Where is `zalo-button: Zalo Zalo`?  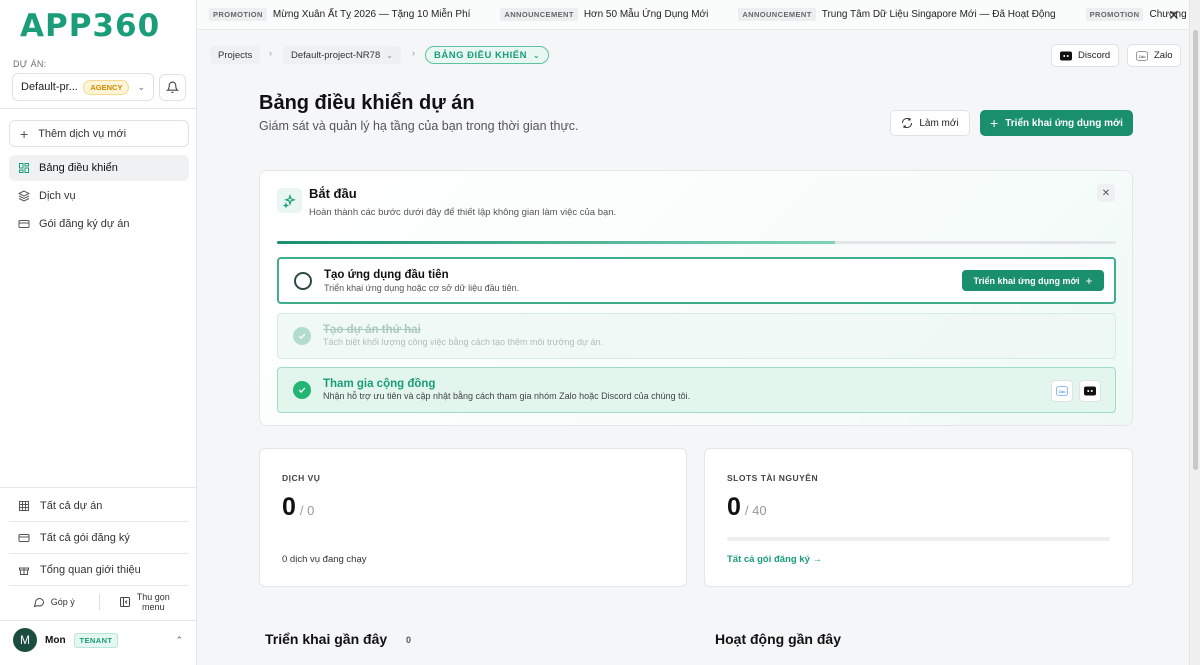
zalo-button: Zalo Zalo is located at coordinates (1154, 55).